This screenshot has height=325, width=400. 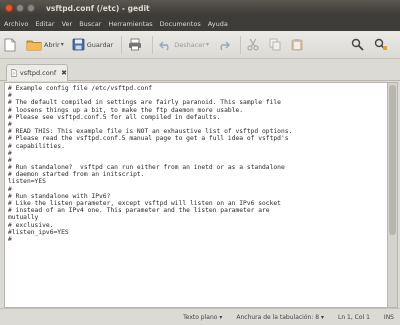 I want to click on copy-icon, so click(x=275, y=44).